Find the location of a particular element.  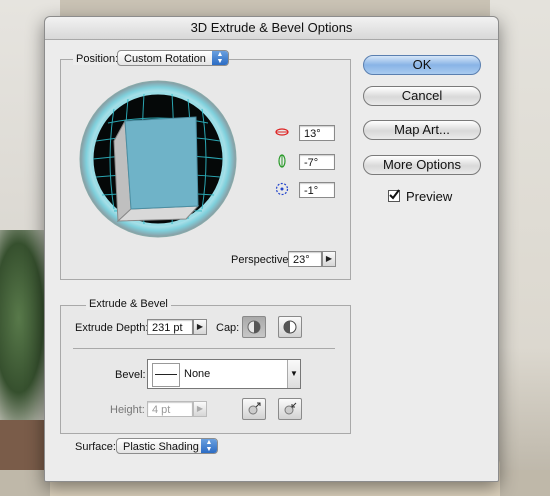

height-slider-button: ▶ is located at coordinates (200, 409).